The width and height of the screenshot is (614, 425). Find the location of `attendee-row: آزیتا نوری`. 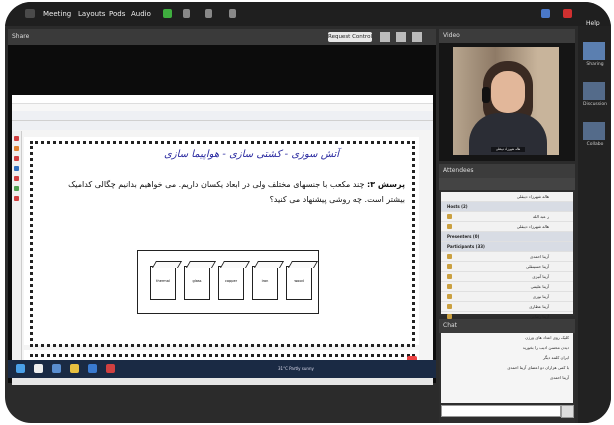

attendee-row: آزیتا نوری is located at coordinates (507, 297).